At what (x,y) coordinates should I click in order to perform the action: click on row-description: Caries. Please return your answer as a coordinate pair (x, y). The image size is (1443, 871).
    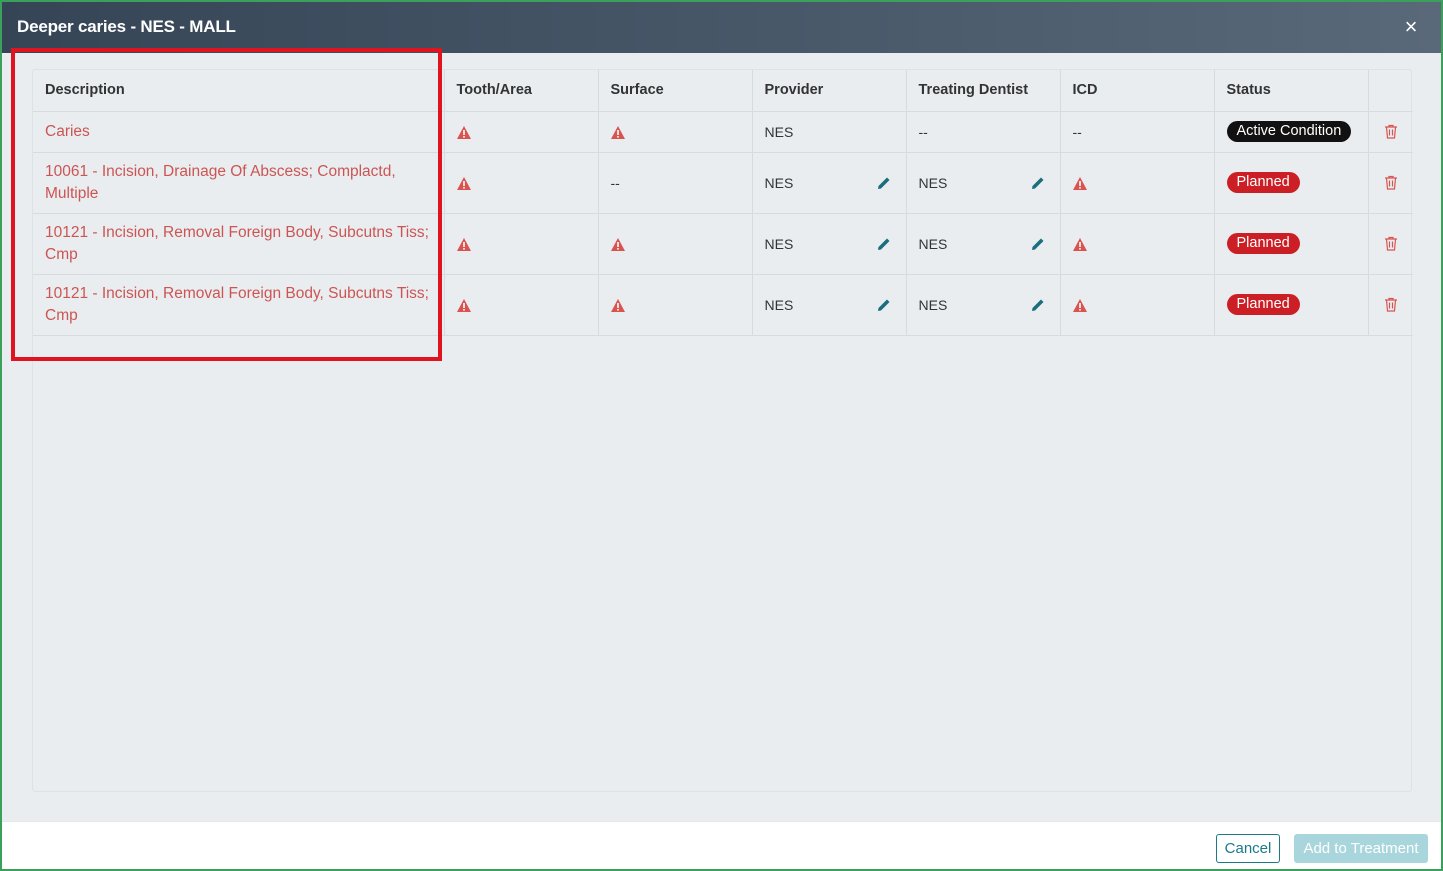
    Looking at the image, I should click on (239, 132).